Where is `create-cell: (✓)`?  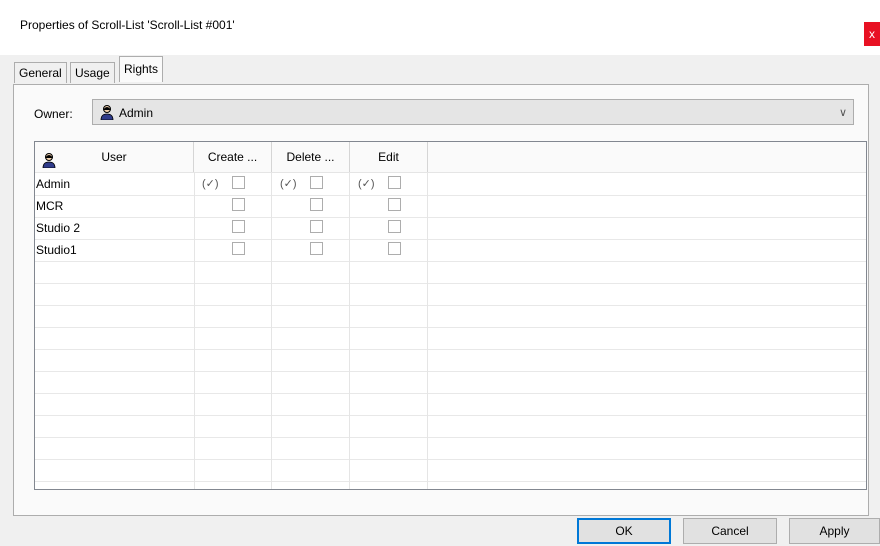
create-cell: (✓) is located at coordinates (233, 184).